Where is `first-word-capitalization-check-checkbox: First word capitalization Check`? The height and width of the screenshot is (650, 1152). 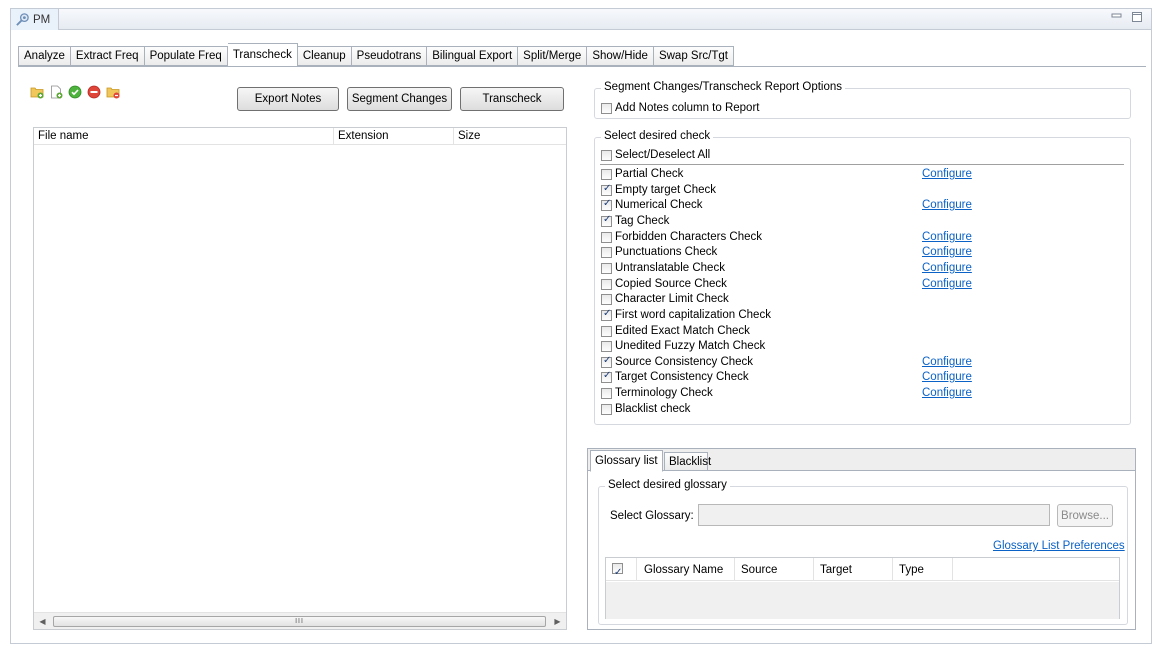 first-word-capitalization-check-checkbox: First word capitalization Check is located at coordinates (686, 314).